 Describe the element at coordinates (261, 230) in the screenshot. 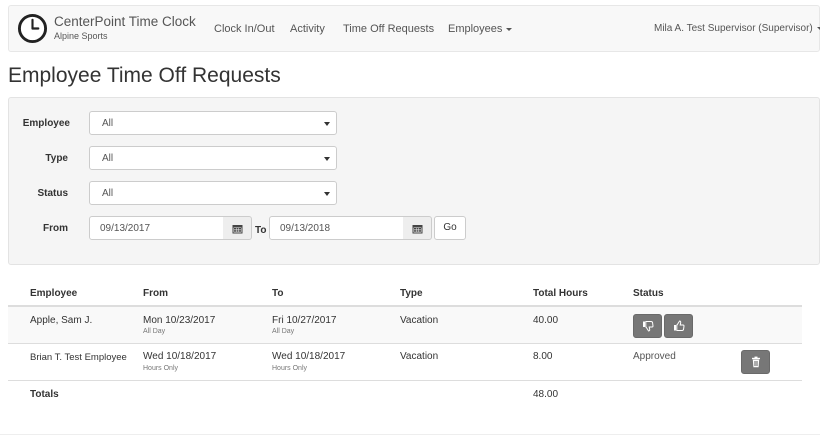

I see `to-filter-label: To` at that location.